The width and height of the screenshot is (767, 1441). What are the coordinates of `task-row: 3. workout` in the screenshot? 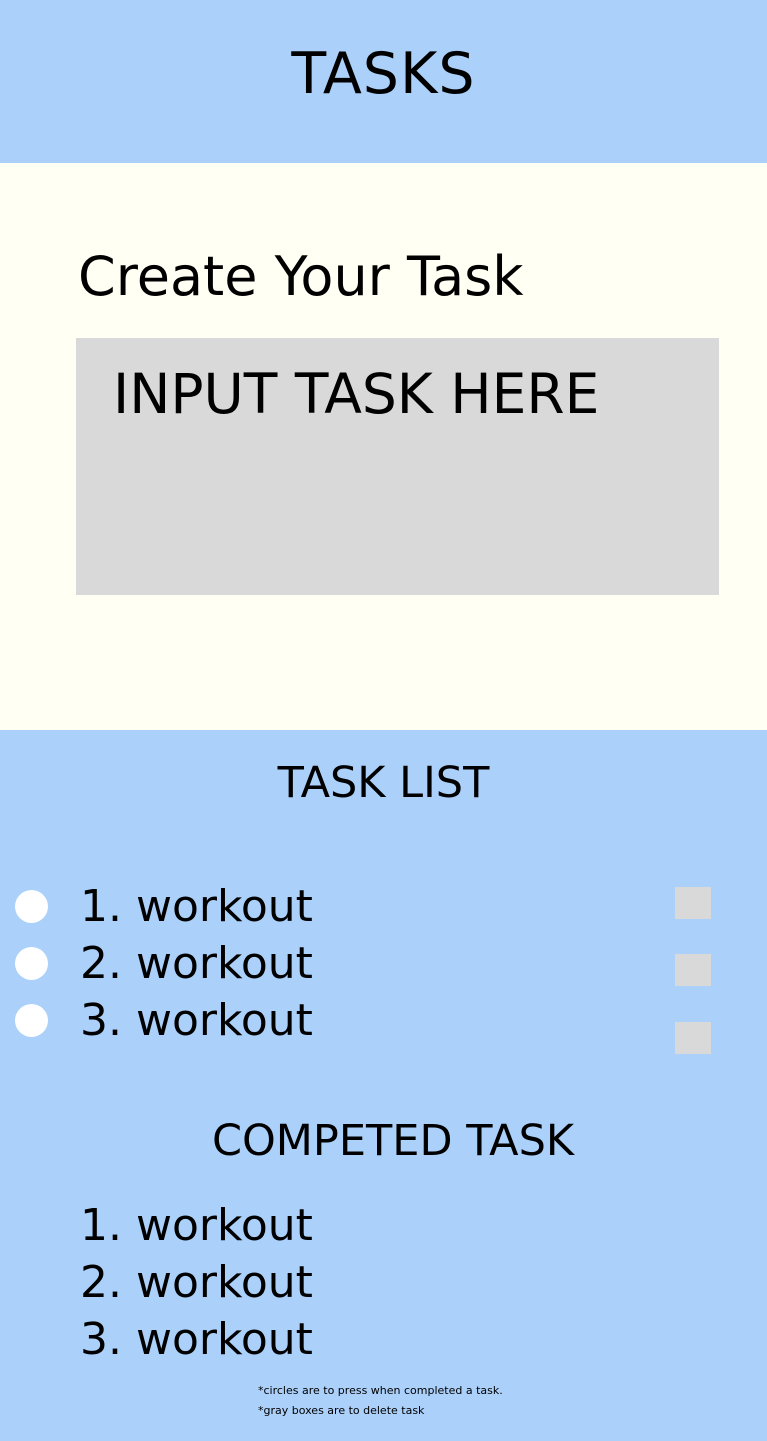 It's located at (383, 1020).